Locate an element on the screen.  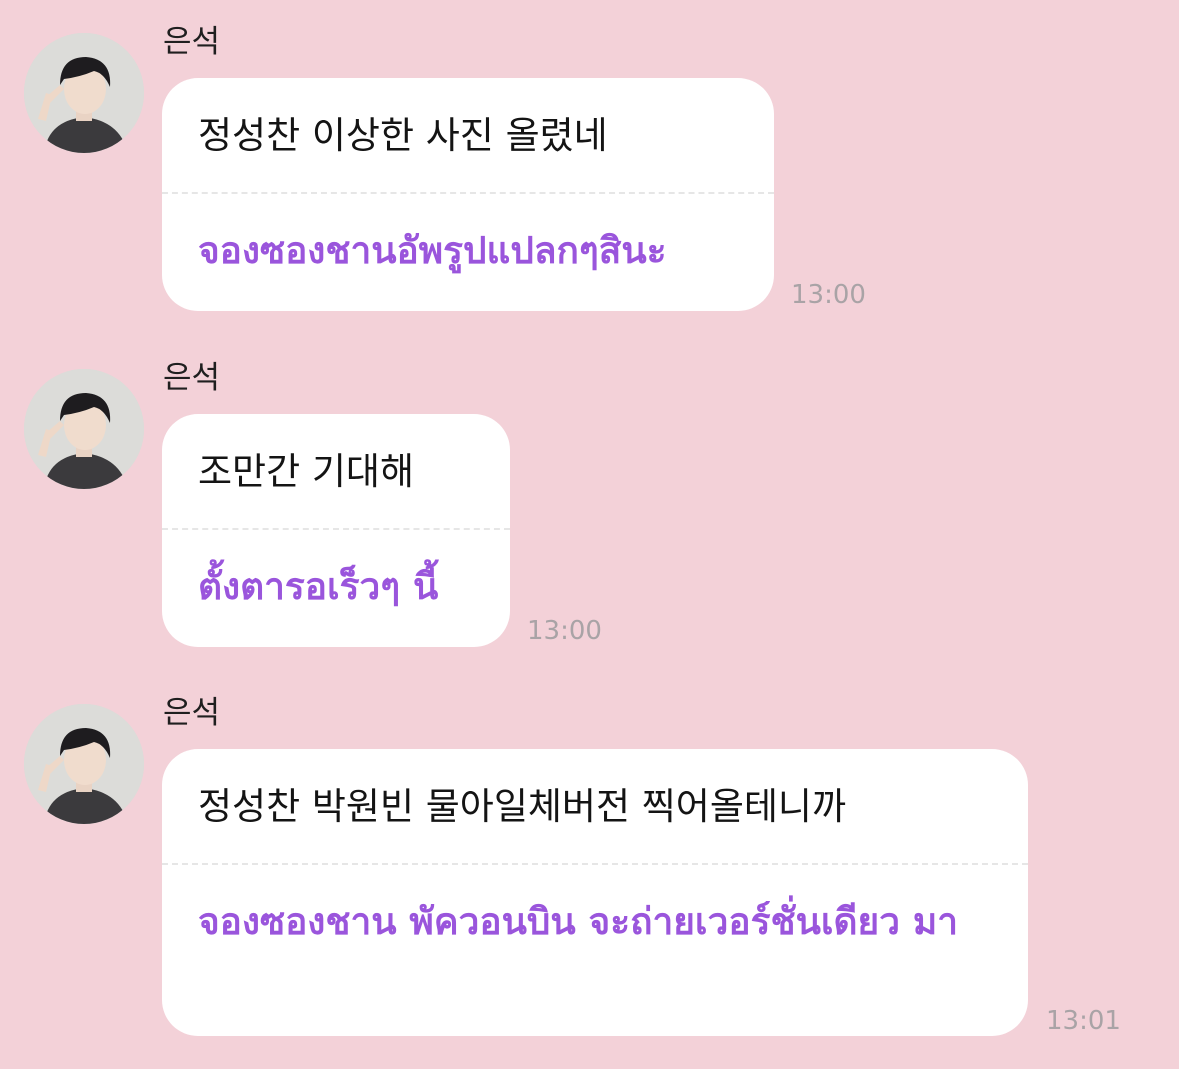
original-message-text: 조만간 기대해 is located at coordinates (306, 471).